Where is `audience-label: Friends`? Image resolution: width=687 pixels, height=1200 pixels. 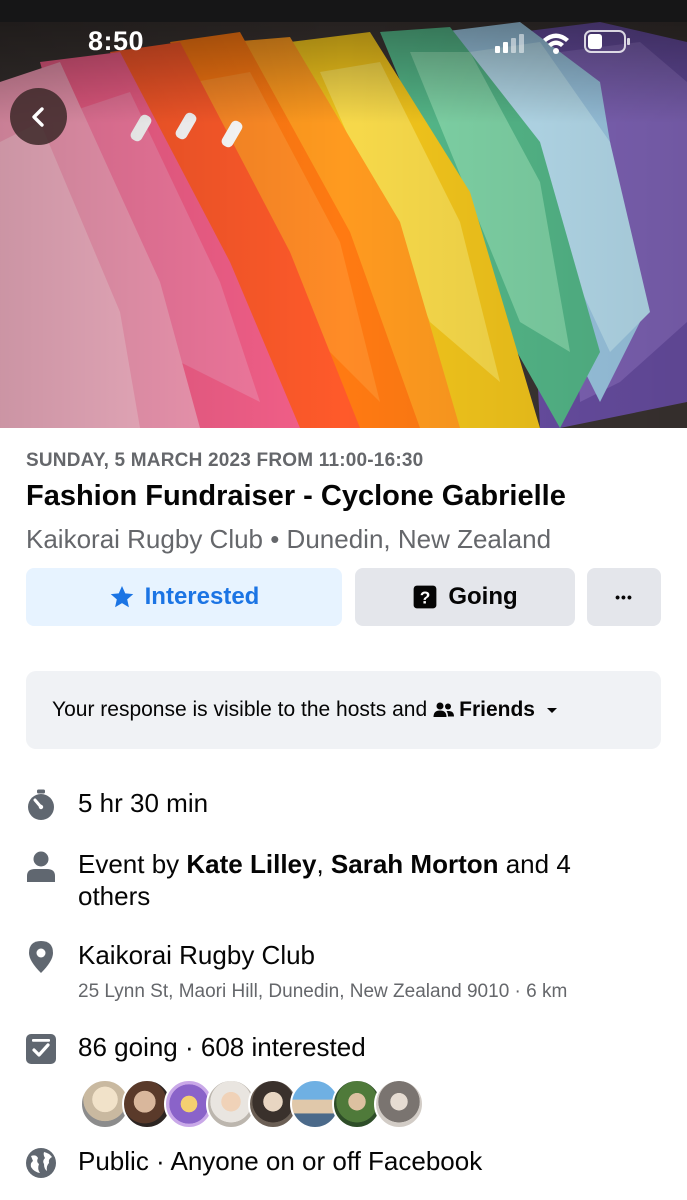 audience-label: Friends is located at coordinates (497, 709).